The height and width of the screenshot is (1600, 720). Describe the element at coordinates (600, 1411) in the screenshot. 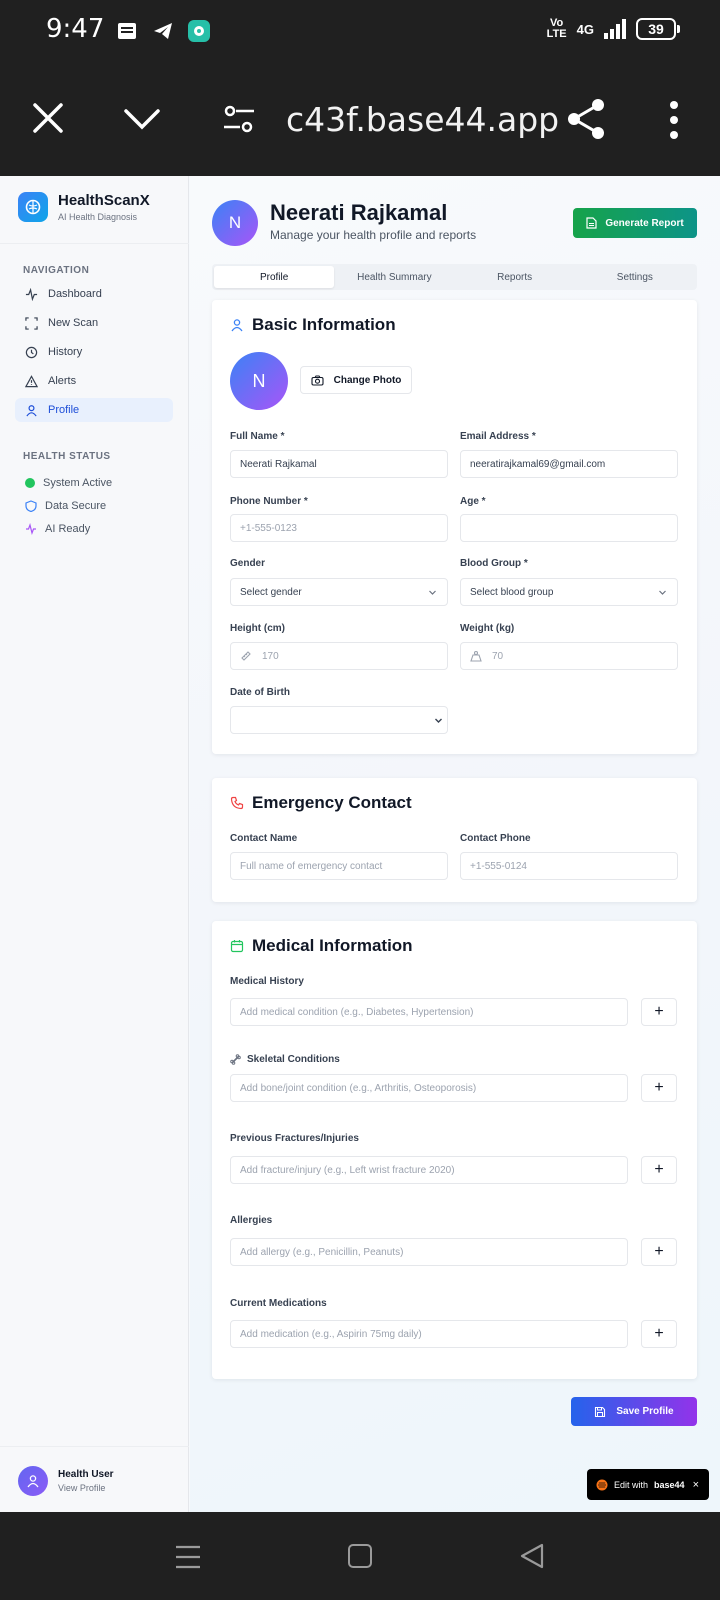

I see `save-icon` at that location.